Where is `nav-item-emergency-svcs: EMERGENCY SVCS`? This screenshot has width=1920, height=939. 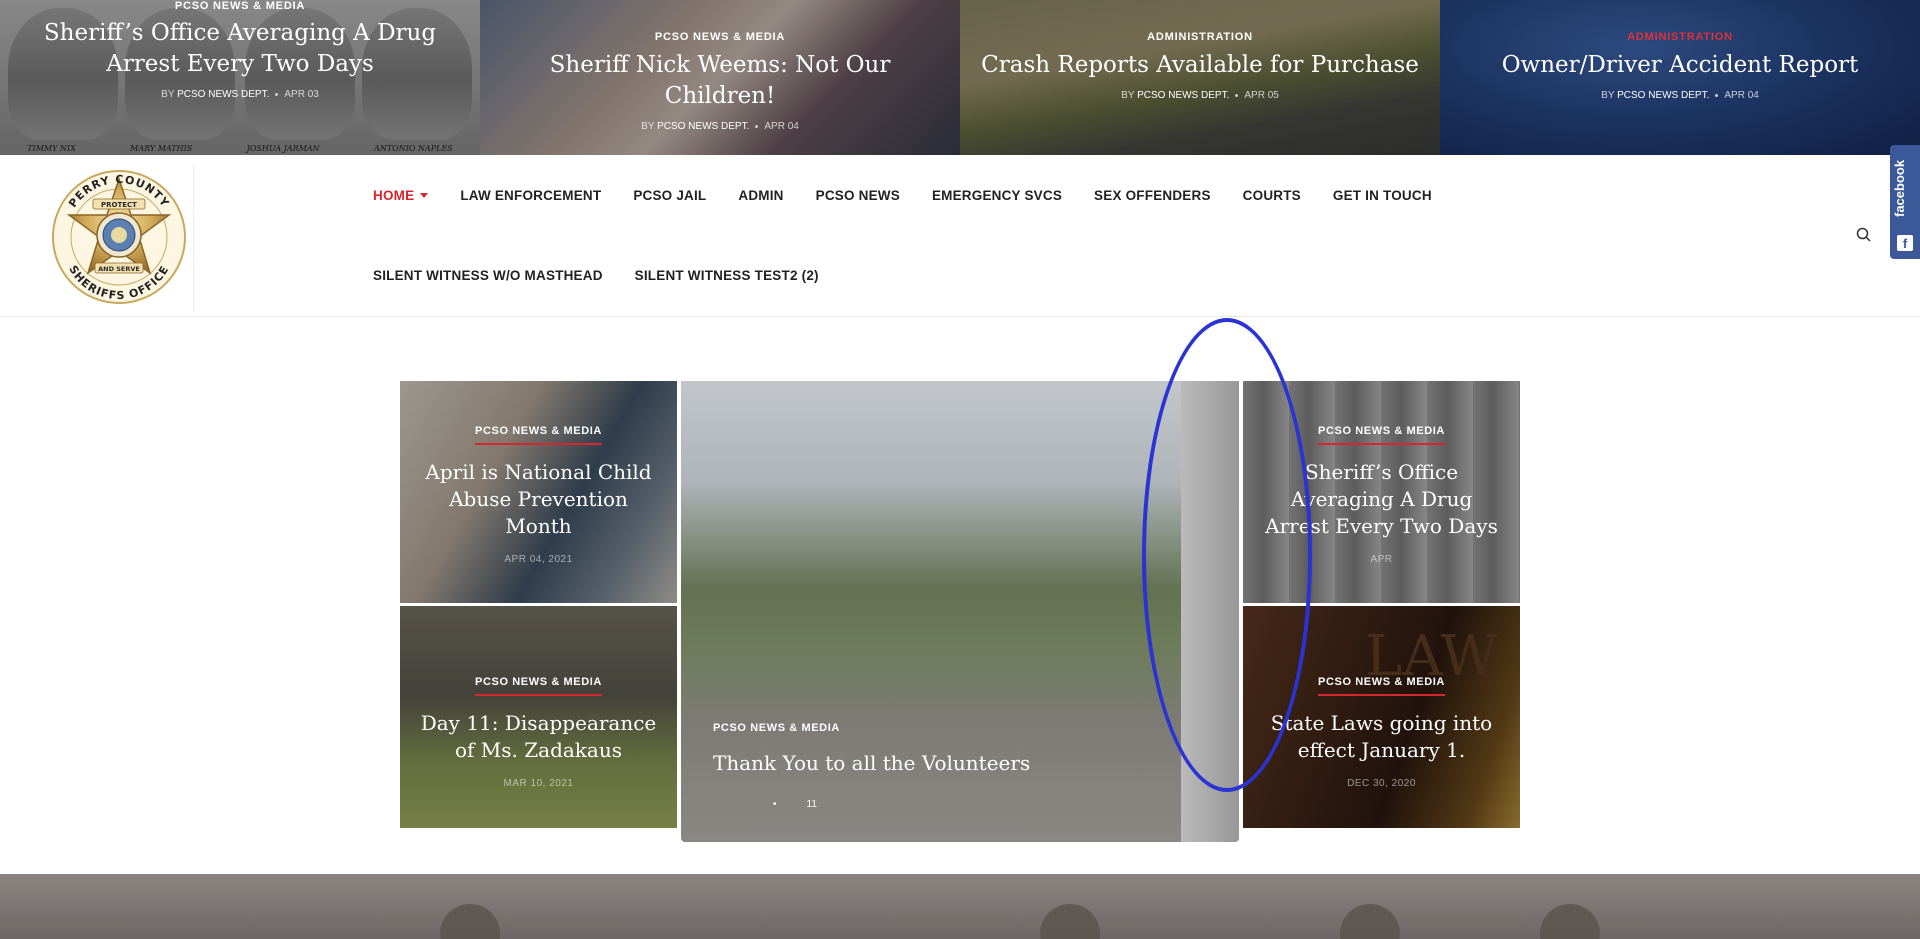
nav-item-emergency-svcs: EMERGENCY SVCS is located at coordinates (997, 195).